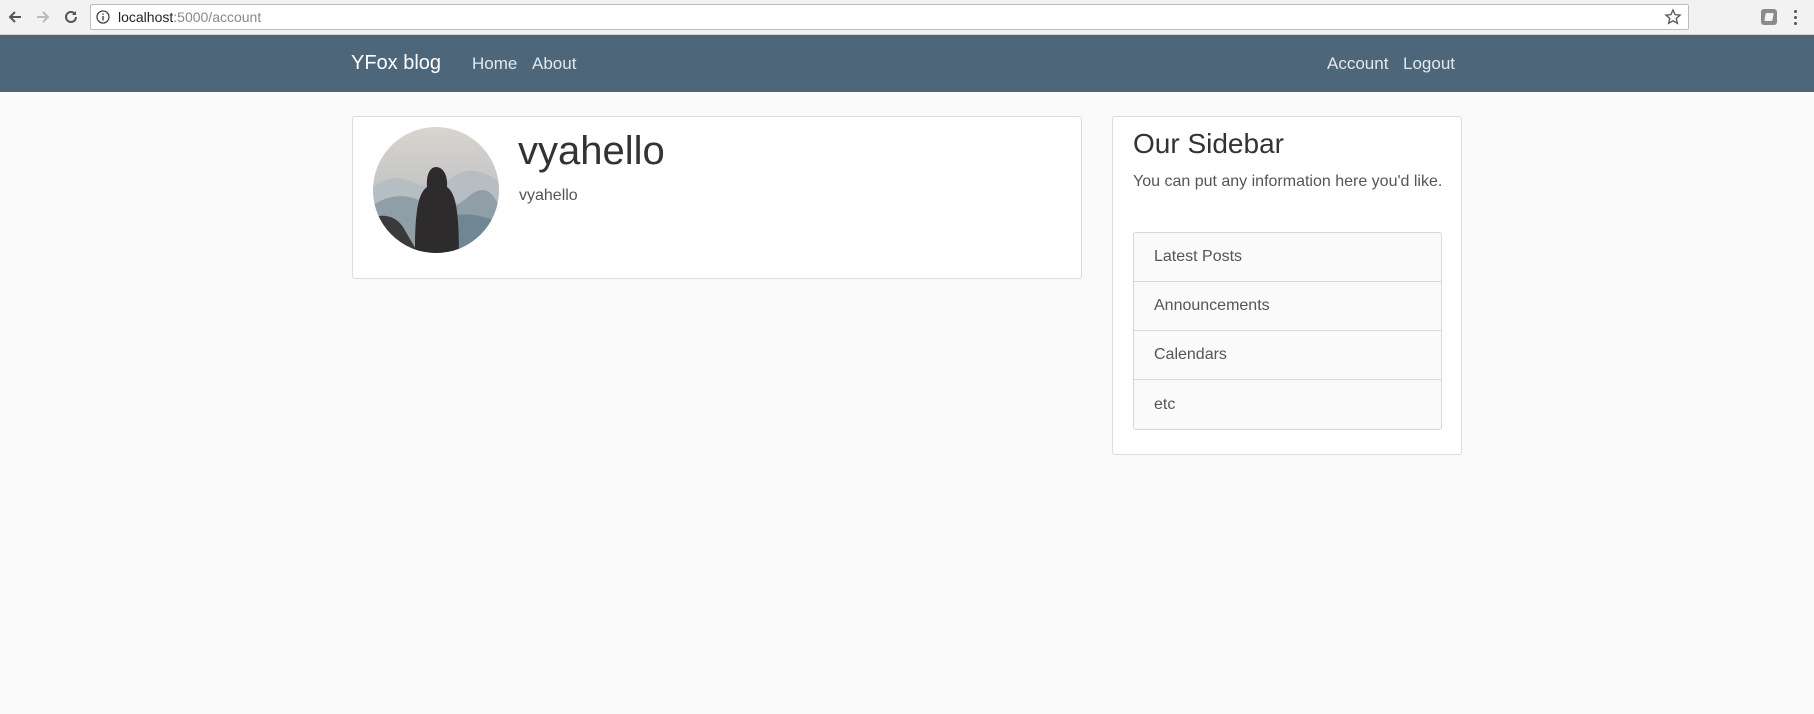  What do you see at coordinates (591, 151) in the screenshot?
I see `account-username-heading: vyahello` at bounding box center [591, 151].